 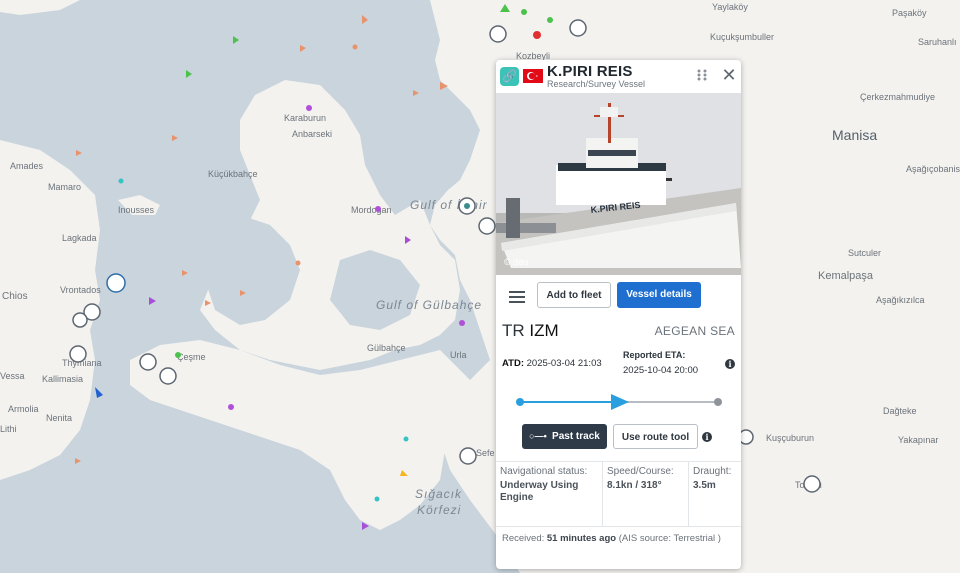 I want to click on map-label-kuscuburun: Kuşçuburun, so click(x=790, y=438).